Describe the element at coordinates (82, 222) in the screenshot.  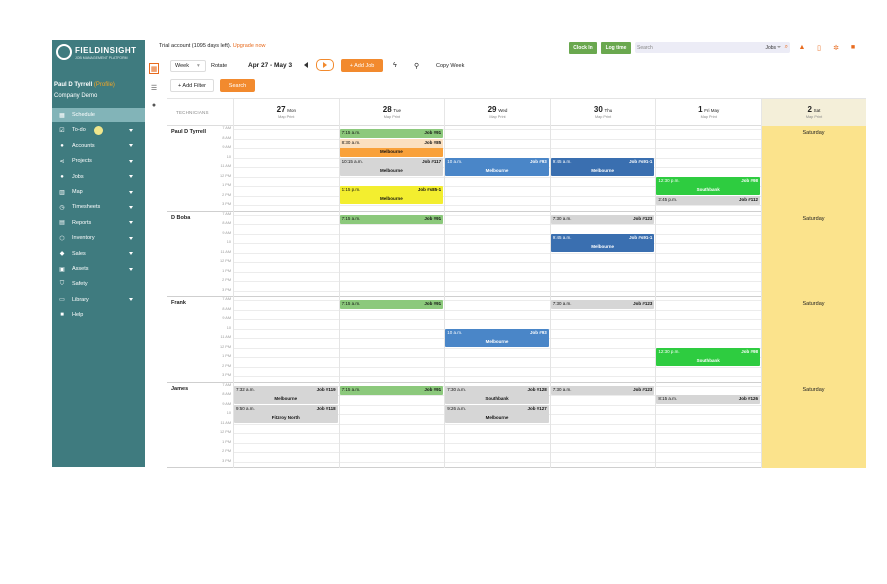
I see `sidebar-item-label: Reports` at that location.